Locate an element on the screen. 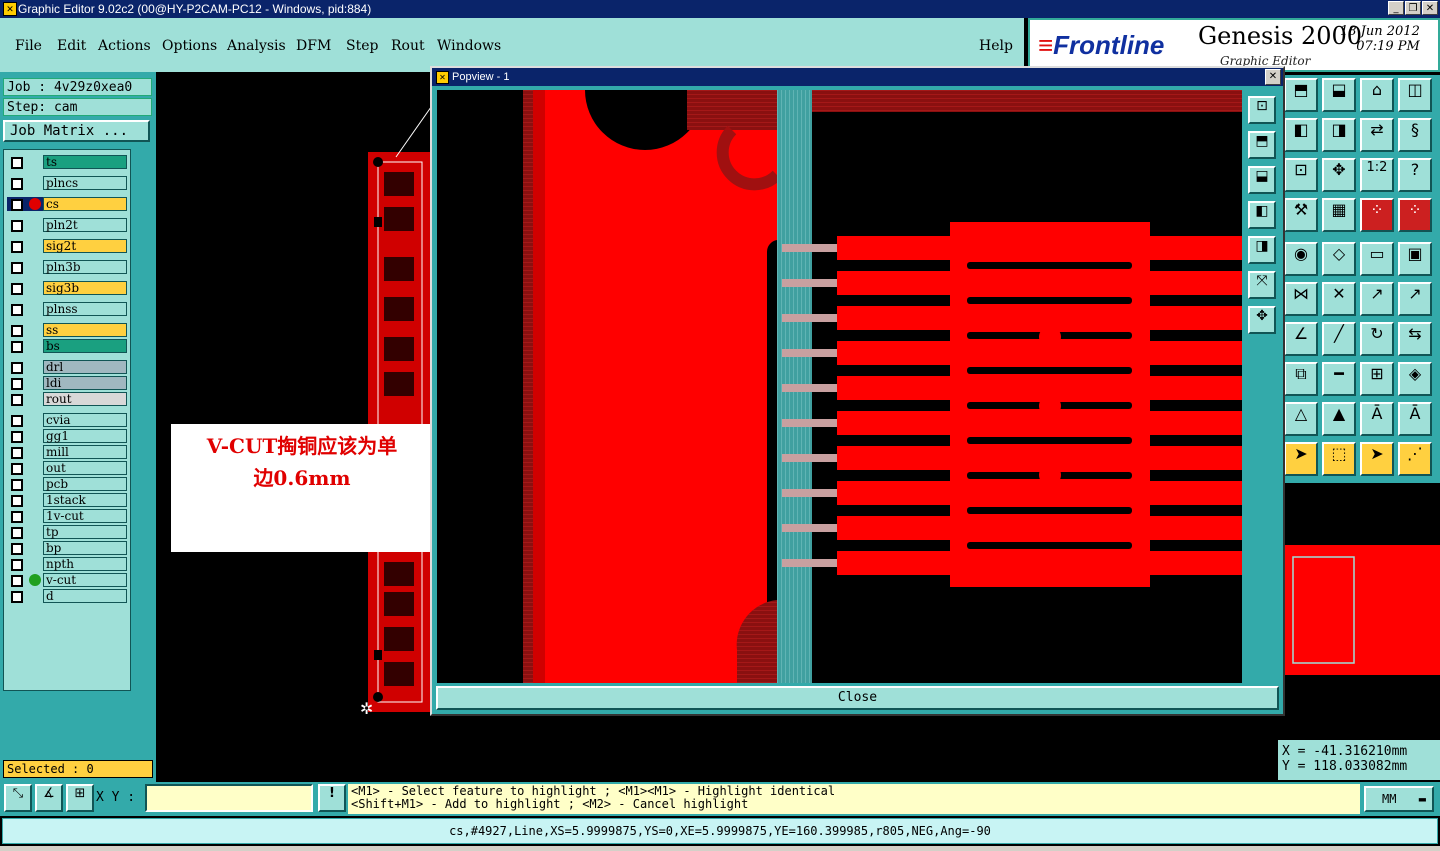 This screenshot has height=851, width=1440. grid-icon: ▦ is located at coordinates (1339, 215).